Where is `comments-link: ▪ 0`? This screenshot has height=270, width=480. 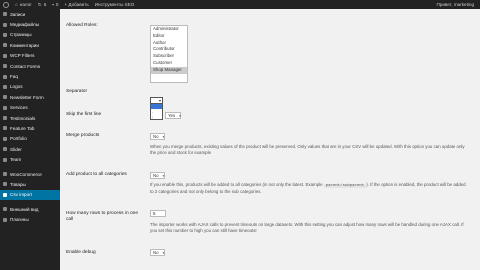
comments-link: ▪ 0 is located at coordinates (55, 4).